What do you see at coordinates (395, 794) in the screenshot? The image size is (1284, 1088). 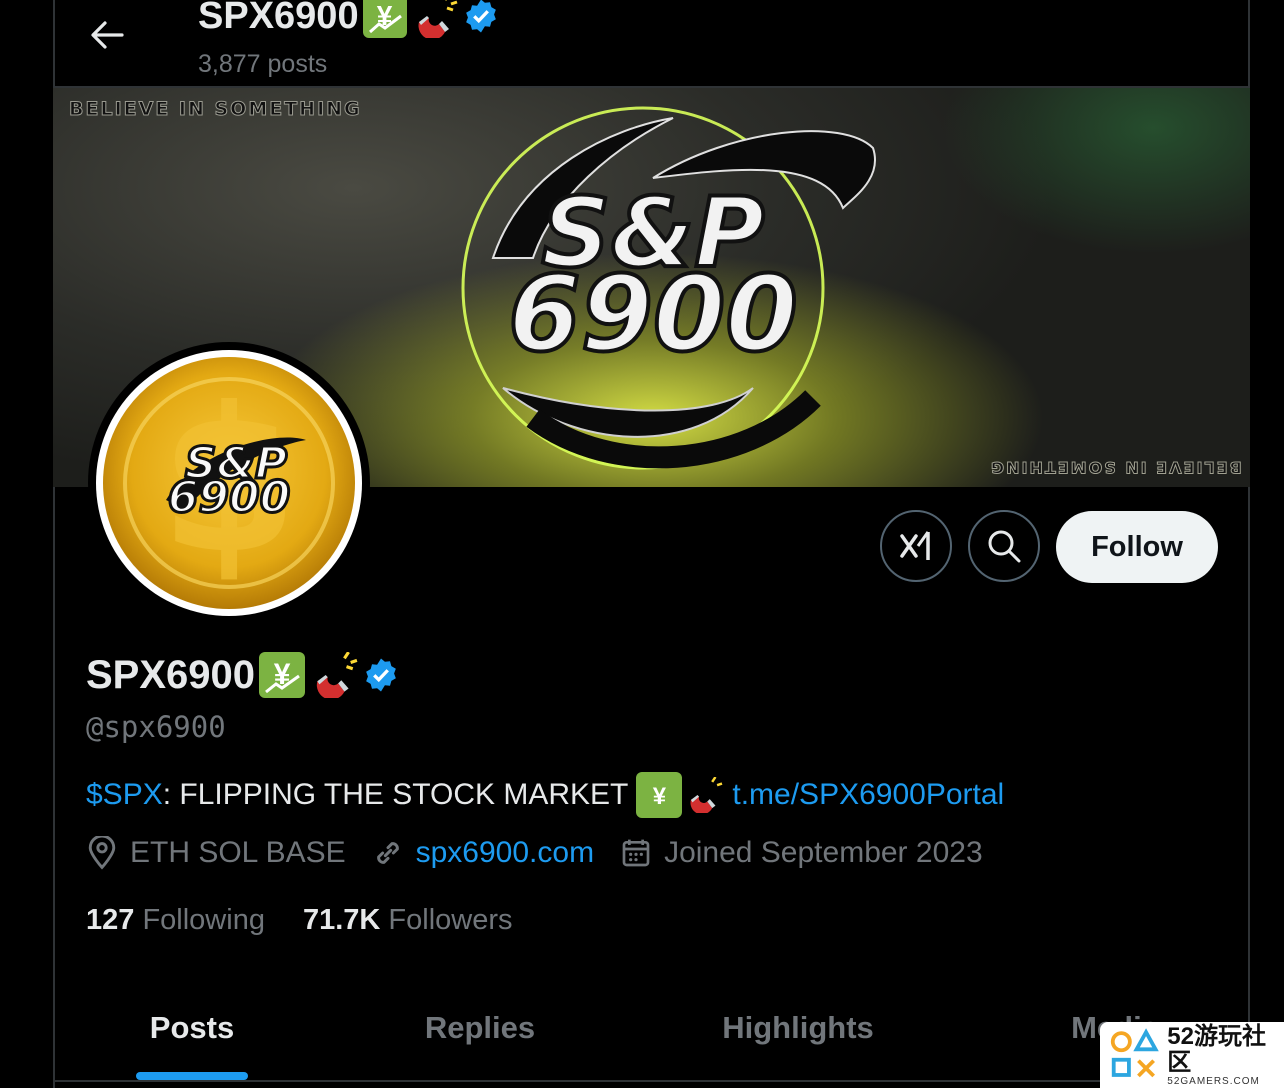 I see `bio-text: : FLIPPING THE STOCK MARKET` at bounding box center [395, 794].